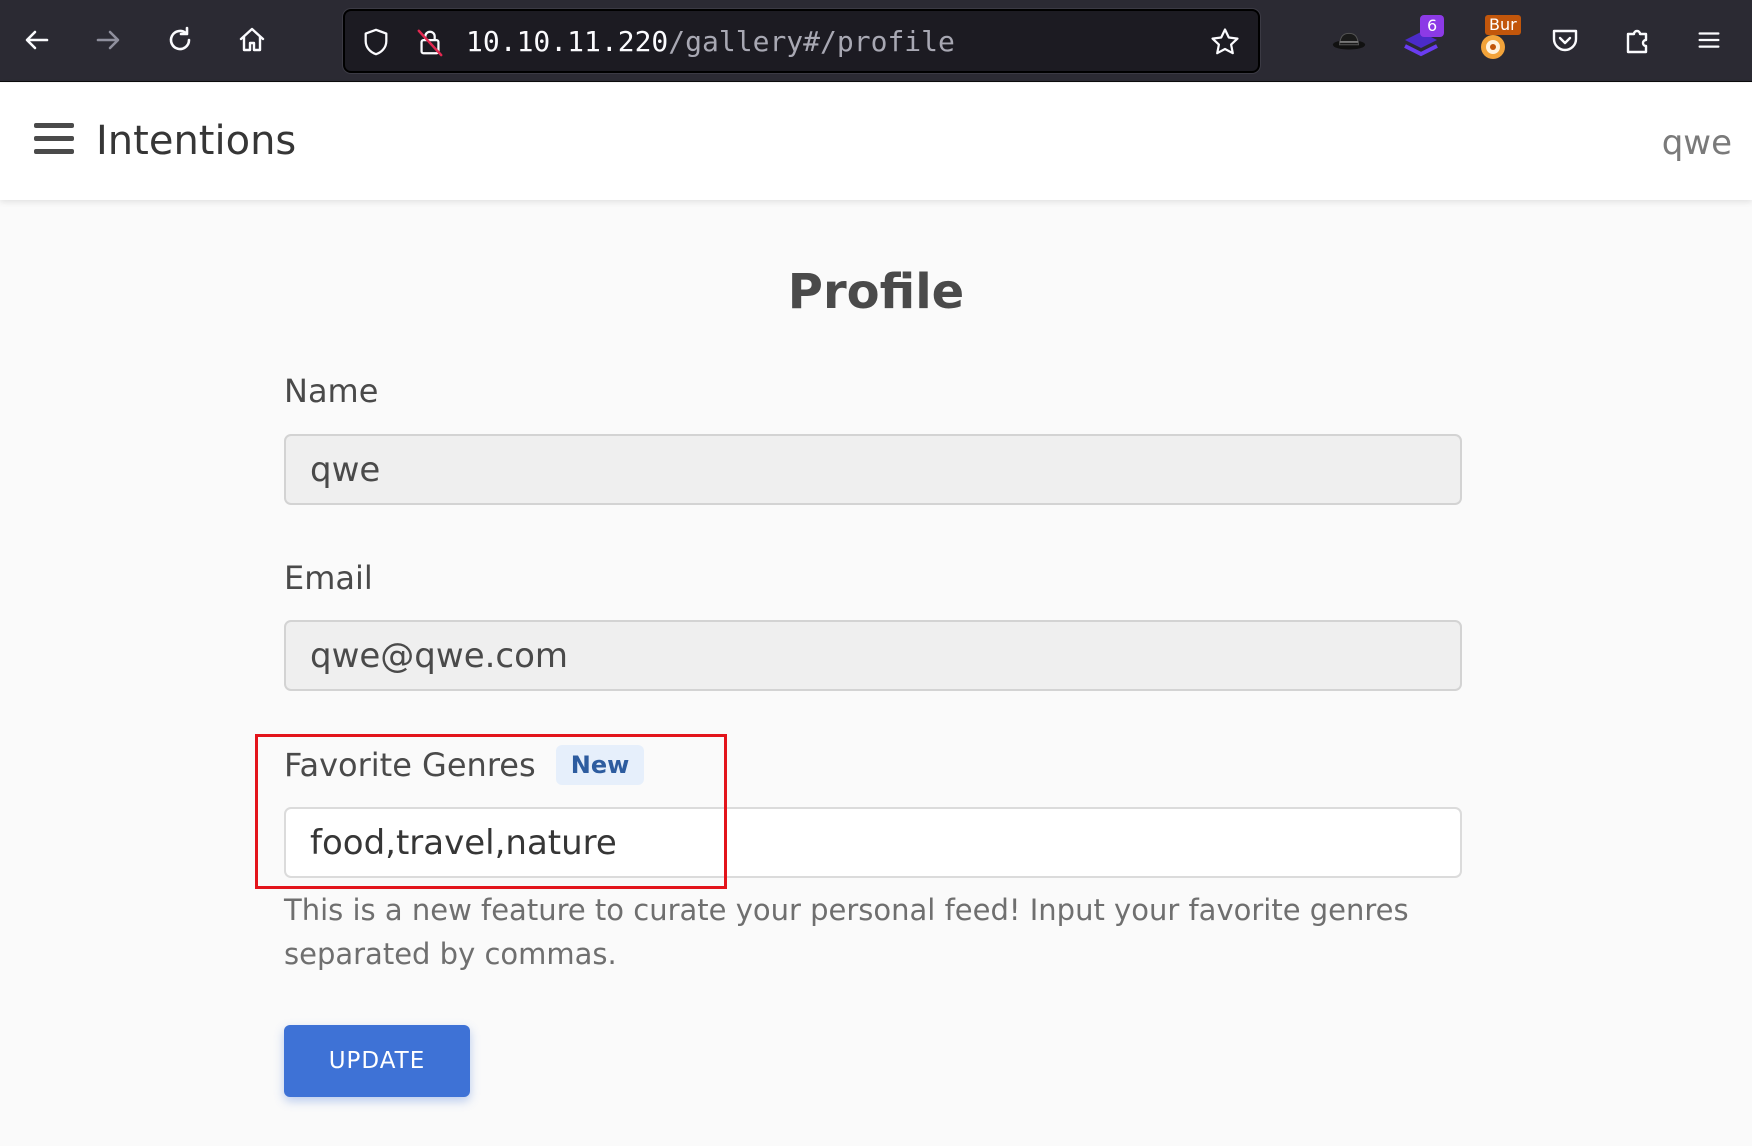 This screenshot has width=1752, height=1146. Describe the element at coordinates (54, 141) in the screenshot. I see `hamburger-menu-icon` at that location.